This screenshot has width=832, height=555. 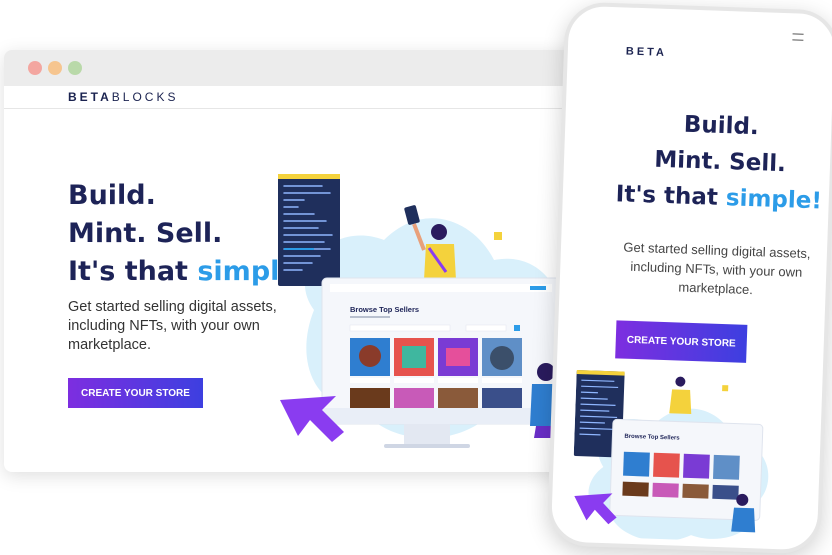 I want to click on phone-hero-title-line-1: Build., so click(x=721, y=126).